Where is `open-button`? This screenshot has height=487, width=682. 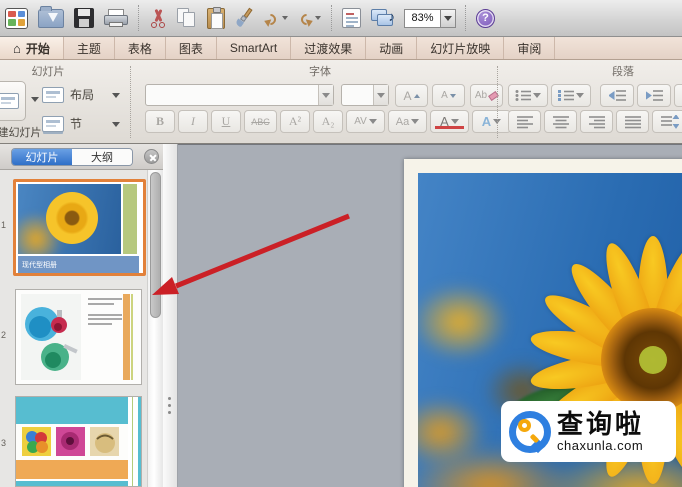
open-button is located at coordinates (51, 18).